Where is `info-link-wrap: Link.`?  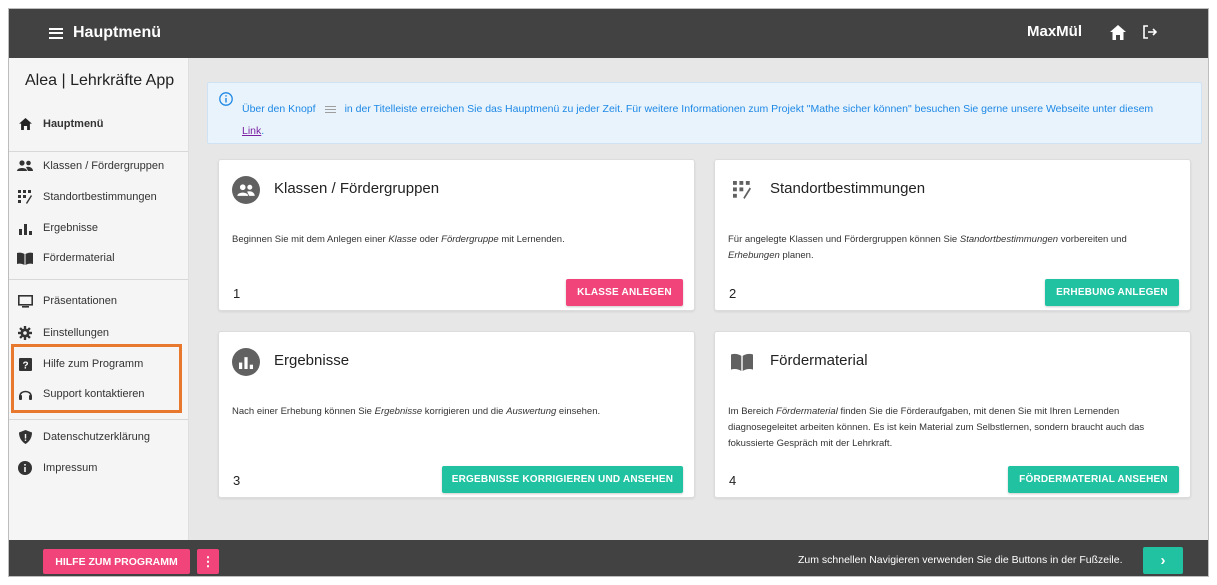 info-link-wrap: Link. is located at coordinates (253, 131).